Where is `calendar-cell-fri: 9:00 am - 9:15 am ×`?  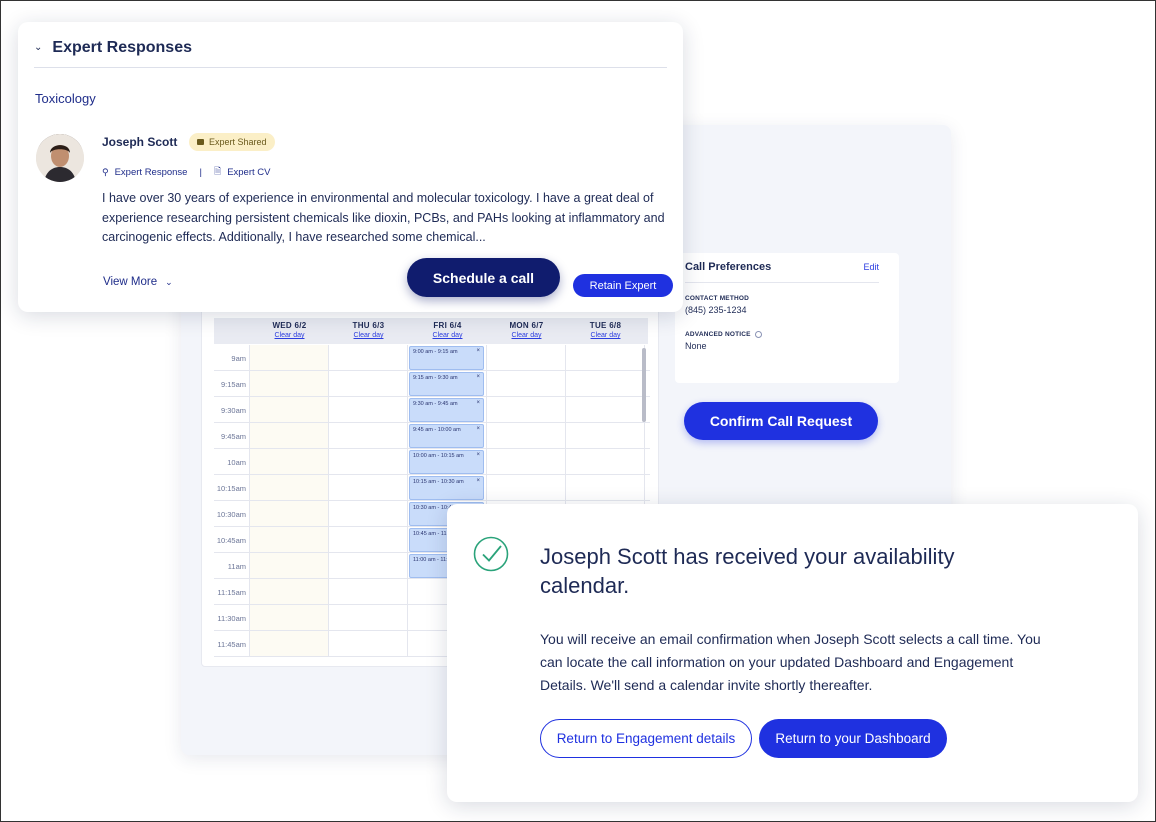
calendar-cell-fri: 9:00 am - 9:15 am × is located at coordinates (447, 357).